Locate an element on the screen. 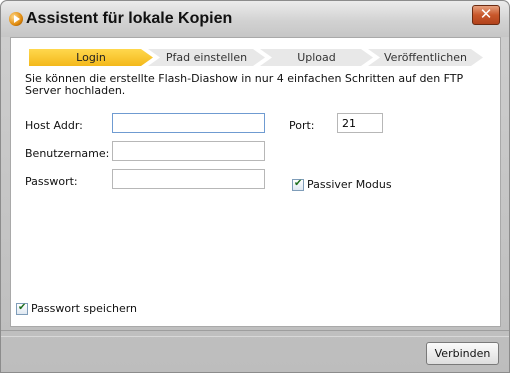 This screenshot has width=510, height=373. step-pfad-einstellen: Pfad einstellen is located at coordinates (206, 57).